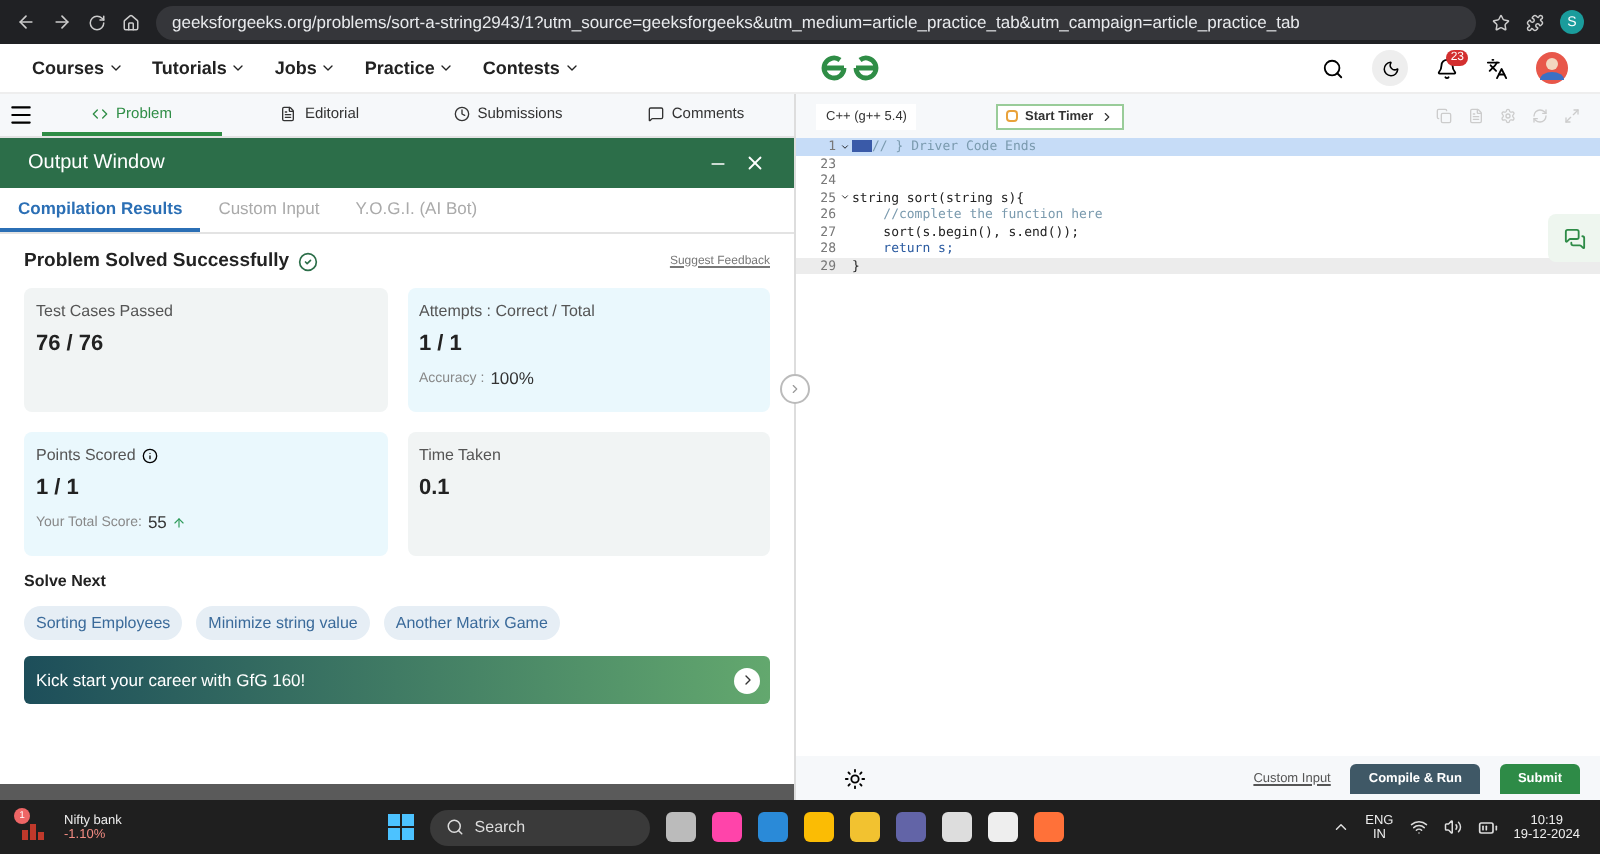 The height and width of the screenshot is (854, 1600). I want to click on moon-icon, so click(1390, 68).